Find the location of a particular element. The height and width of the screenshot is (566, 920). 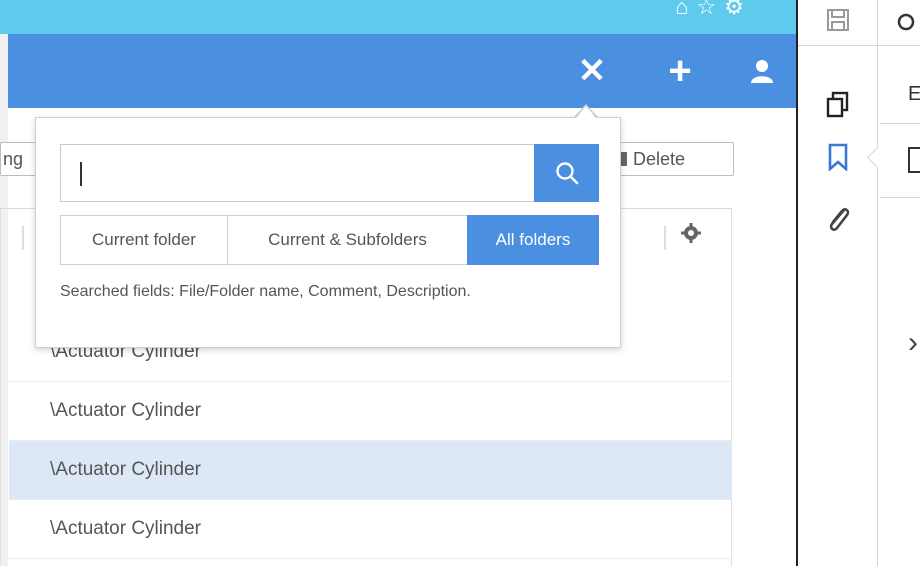

toolbar-button-partial: ng is located at coordinates (19, 159).